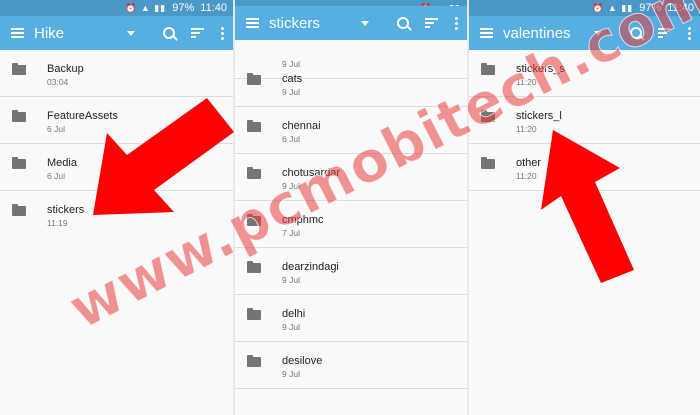  Describe the element at coordinates (116, 167) in the screenshot. I see `list-item-media: Media 6 Jul` at that location.